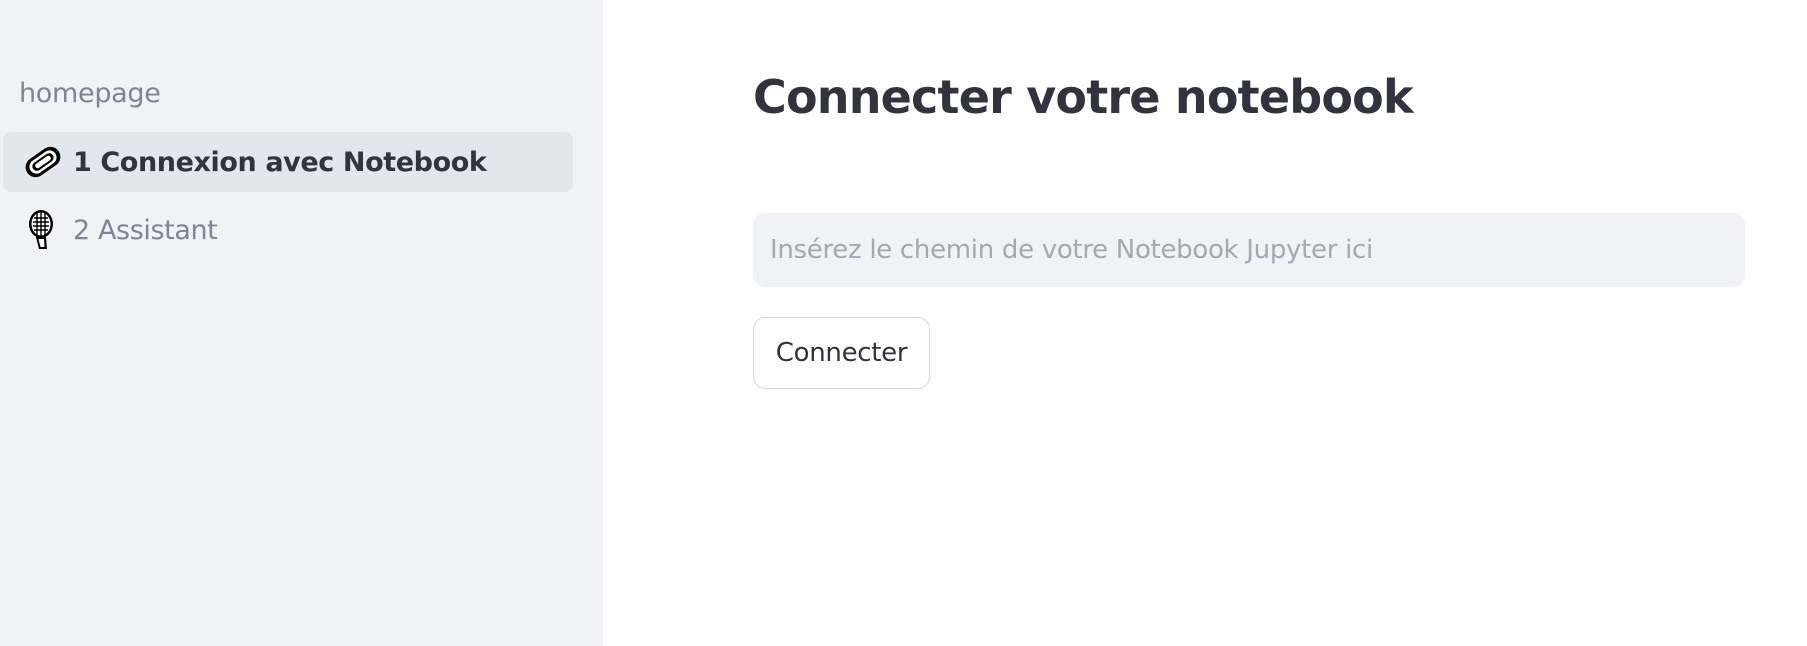 The height and width of the screenshot is (646, 1807). Describe the element at coordinates (280, 162) in the screenshot. I see `sidebar-item-label: 1 Connexion avec Notebook` at that location.